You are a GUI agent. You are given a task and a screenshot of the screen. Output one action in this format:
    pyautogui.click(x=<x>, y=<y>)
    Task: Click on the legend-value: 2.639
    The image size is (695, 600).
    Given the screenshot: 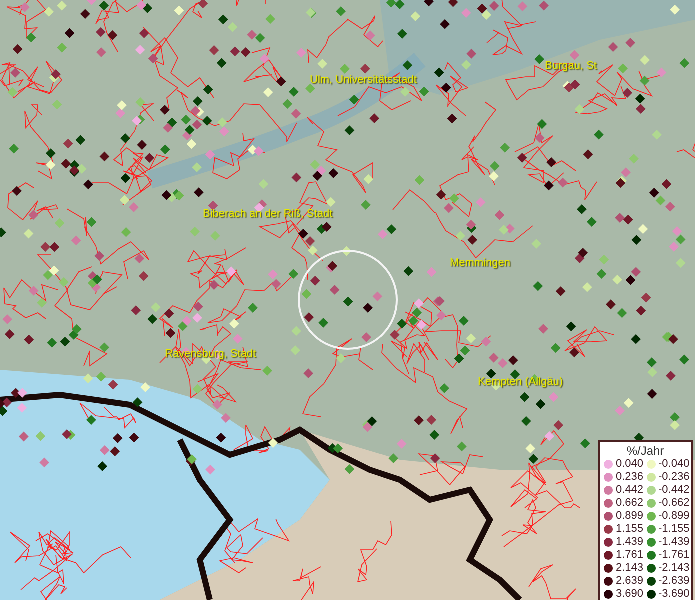 What is the action you would take?
    pyautogui.click(x=630, y=581)
    